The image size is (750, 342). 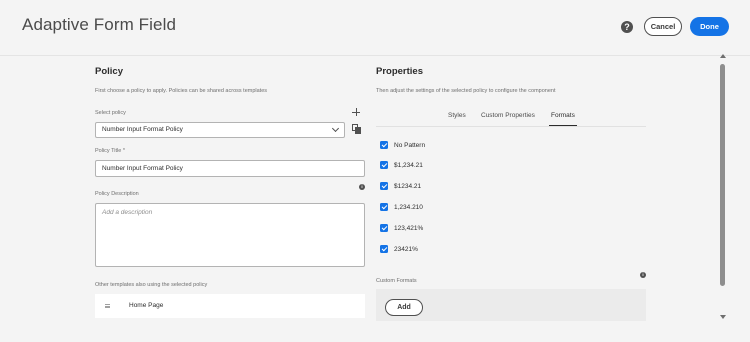 What do you see at coordinates (396, 281) in the screenshot?
I see `custom-formats-label: Custom Formats` at bounding box center [396, 281].